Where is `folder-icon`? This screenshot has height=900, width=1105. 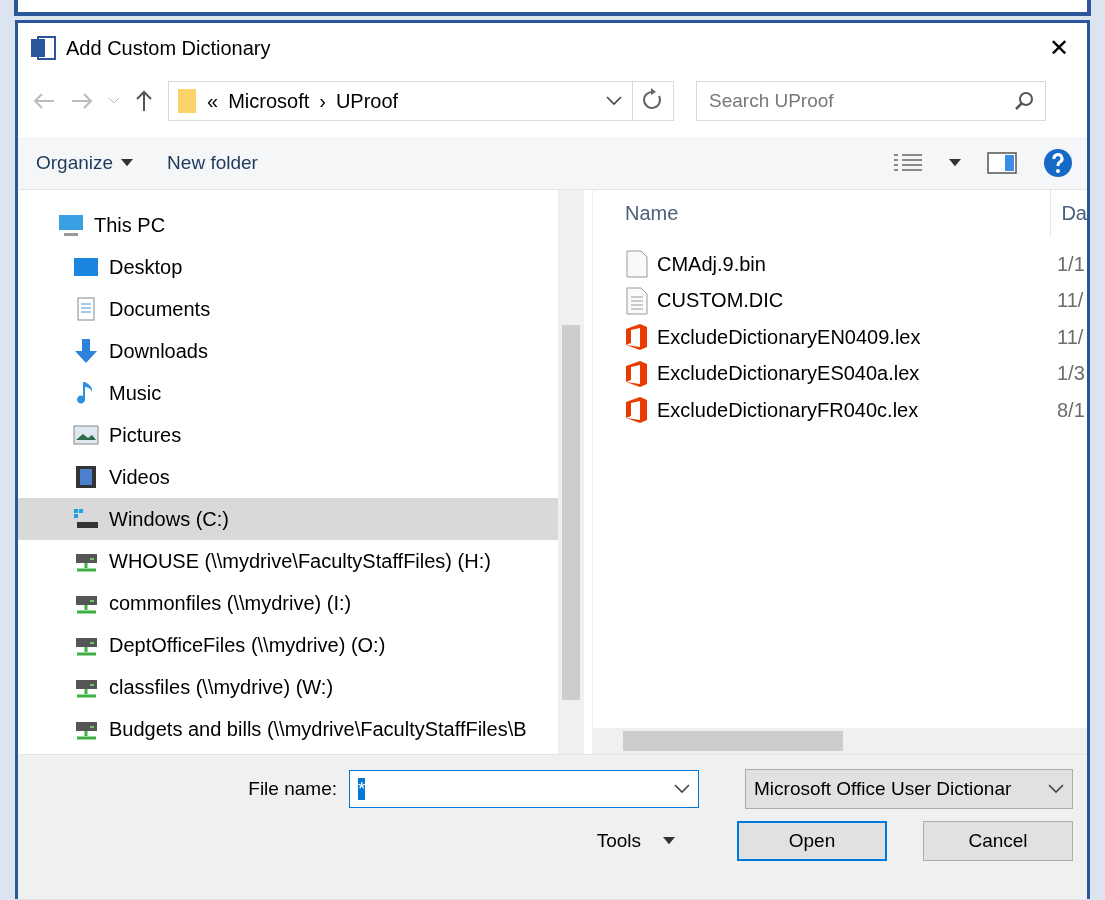
folder-icon is located at coordinates (187, 101).